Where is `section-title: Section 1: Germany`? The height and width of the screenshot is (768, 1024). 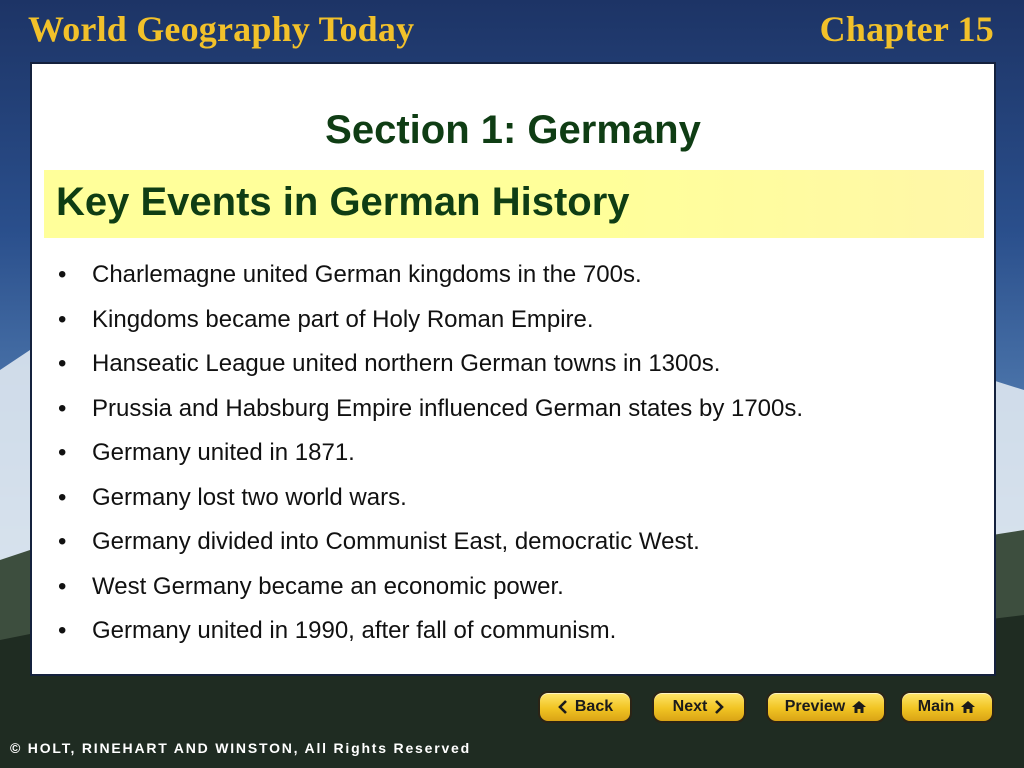 section-title: Section 1: Germany is located at coordinates (513, 130).